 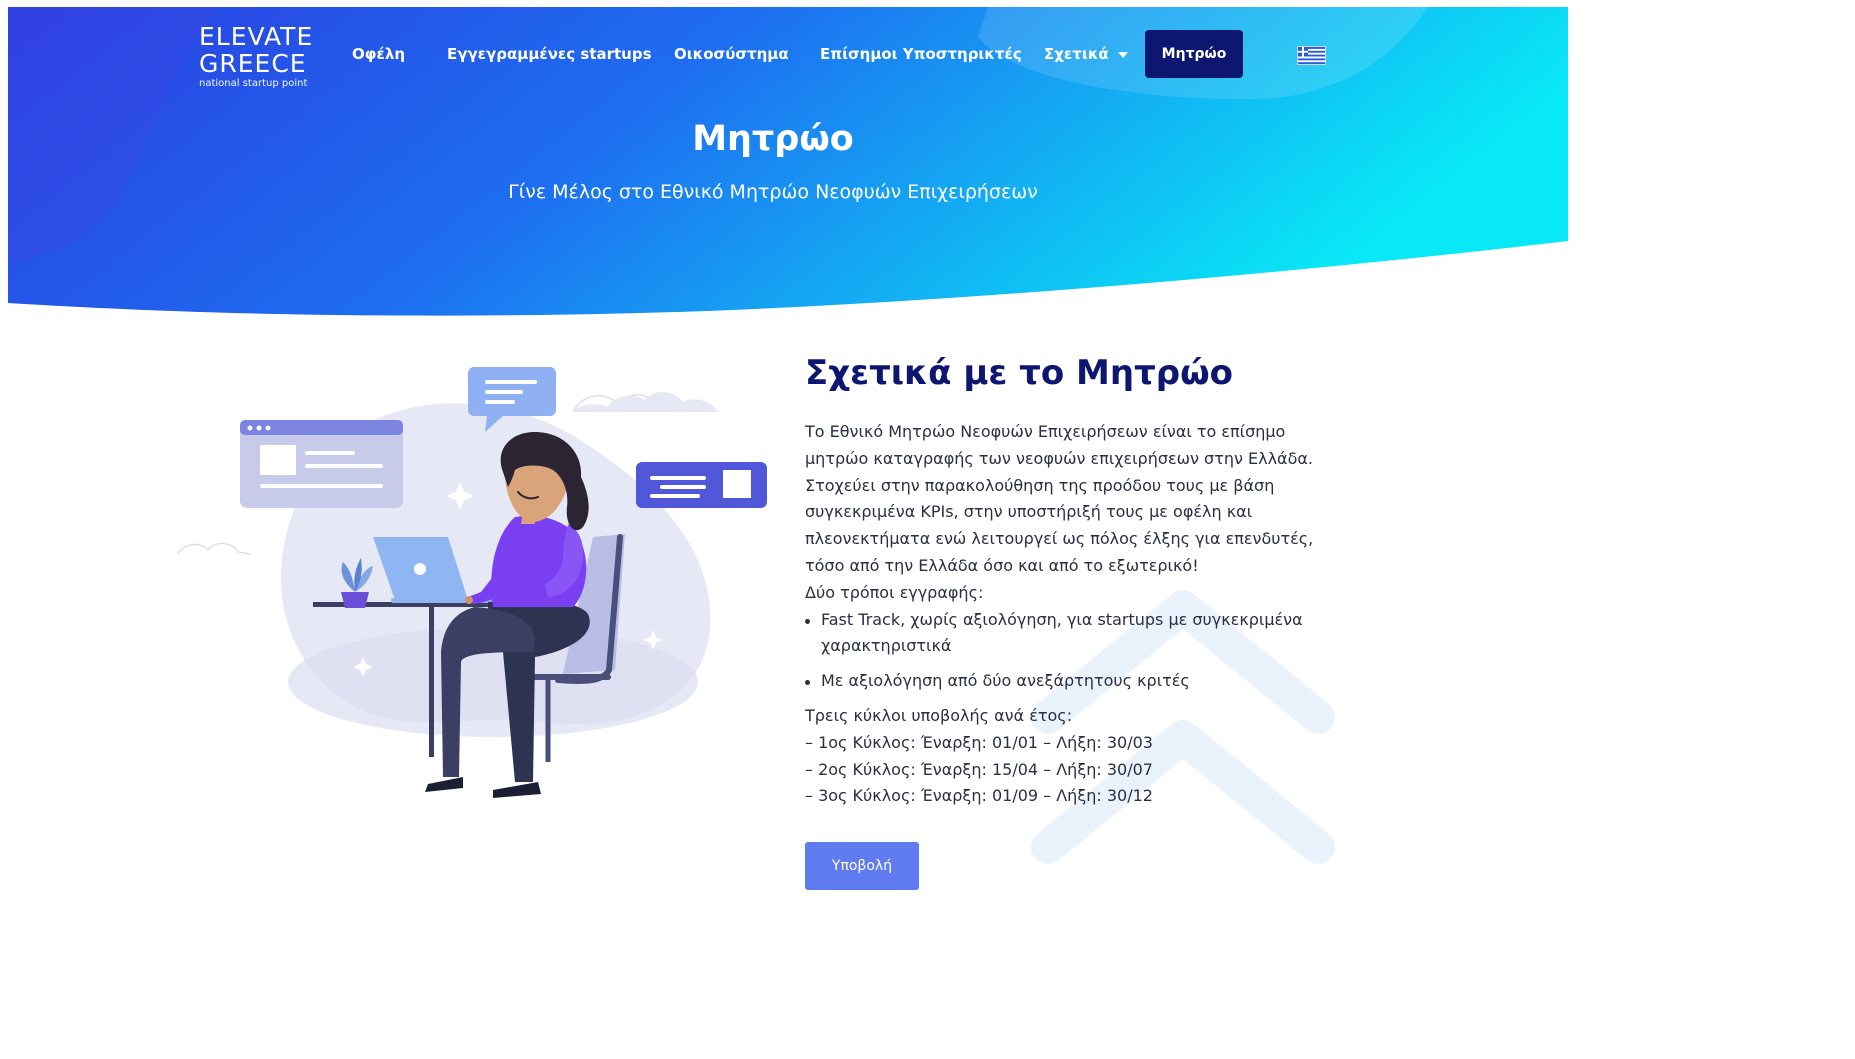 I want to click on registration-methods-heading: Δύο τρόποι εγγραφής:, so click(x=894, y=592).